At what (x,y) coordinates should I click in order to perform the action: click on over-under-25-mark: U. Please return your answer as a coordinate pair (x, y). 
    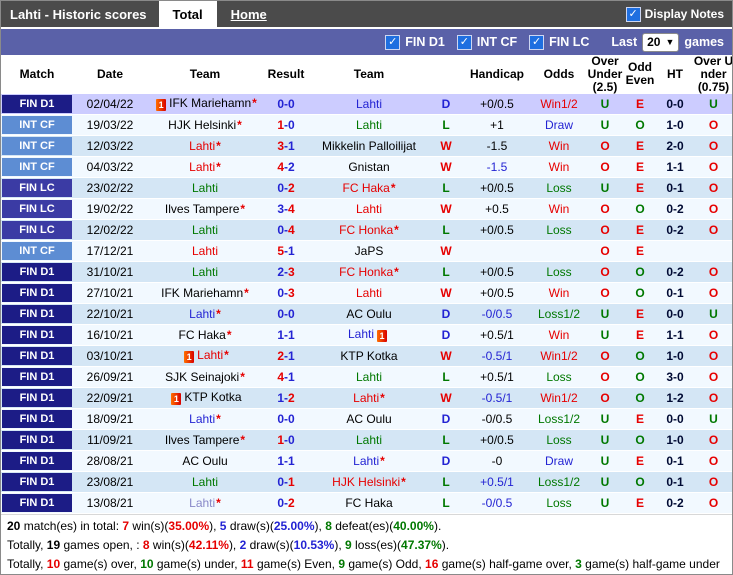
    Looking at the image, I should click on (605, 502).